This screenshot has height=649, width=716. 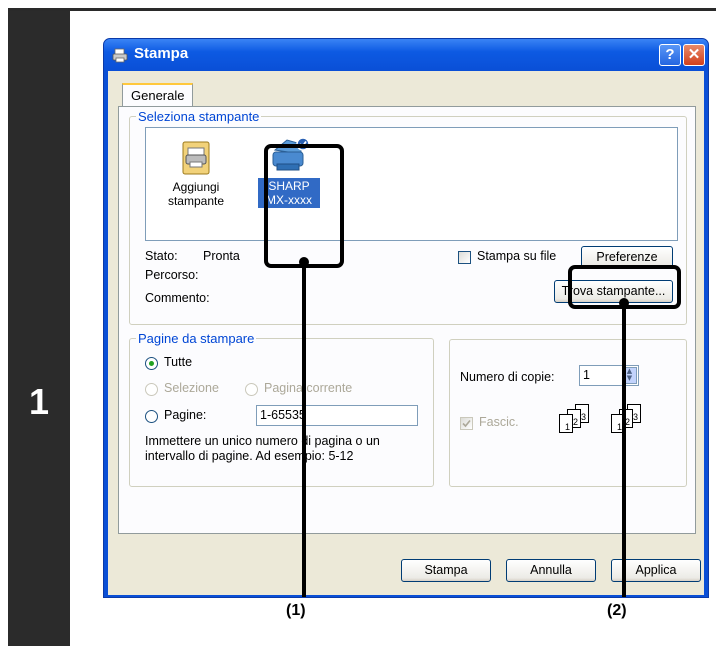 What do you see at coordinates (262, 441) in the screenshot?
I see `page-range-hint-line1: Immettere un unico numero di pagina o un` at bounding box center [262, 441].